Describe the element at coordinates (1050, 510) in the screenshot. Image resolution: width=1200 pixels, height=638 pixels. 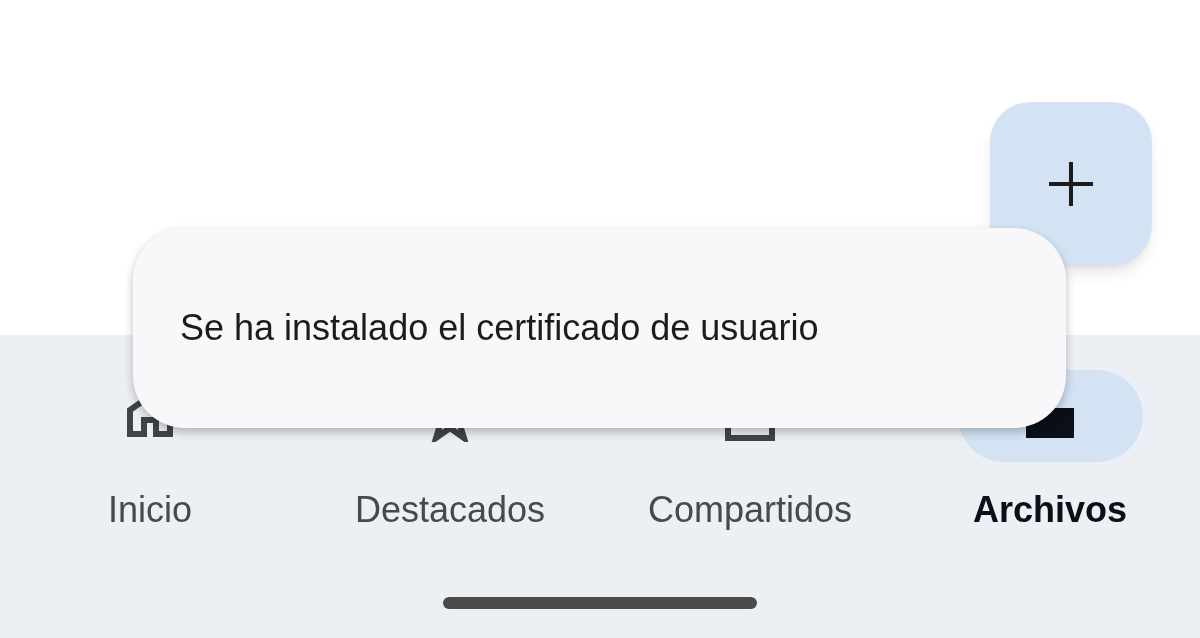
I see `nav-tab: Archivos` at that location.